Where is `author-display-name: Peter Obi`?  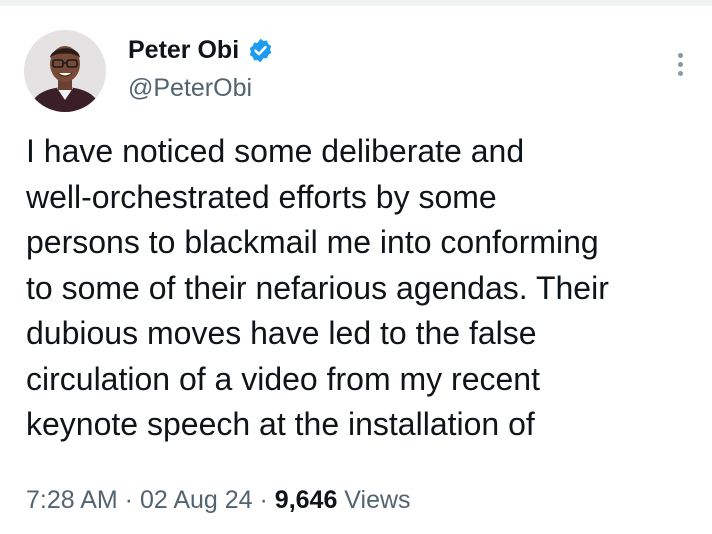 author-display-name: Peter Obi is located at coordinates (183, 50).